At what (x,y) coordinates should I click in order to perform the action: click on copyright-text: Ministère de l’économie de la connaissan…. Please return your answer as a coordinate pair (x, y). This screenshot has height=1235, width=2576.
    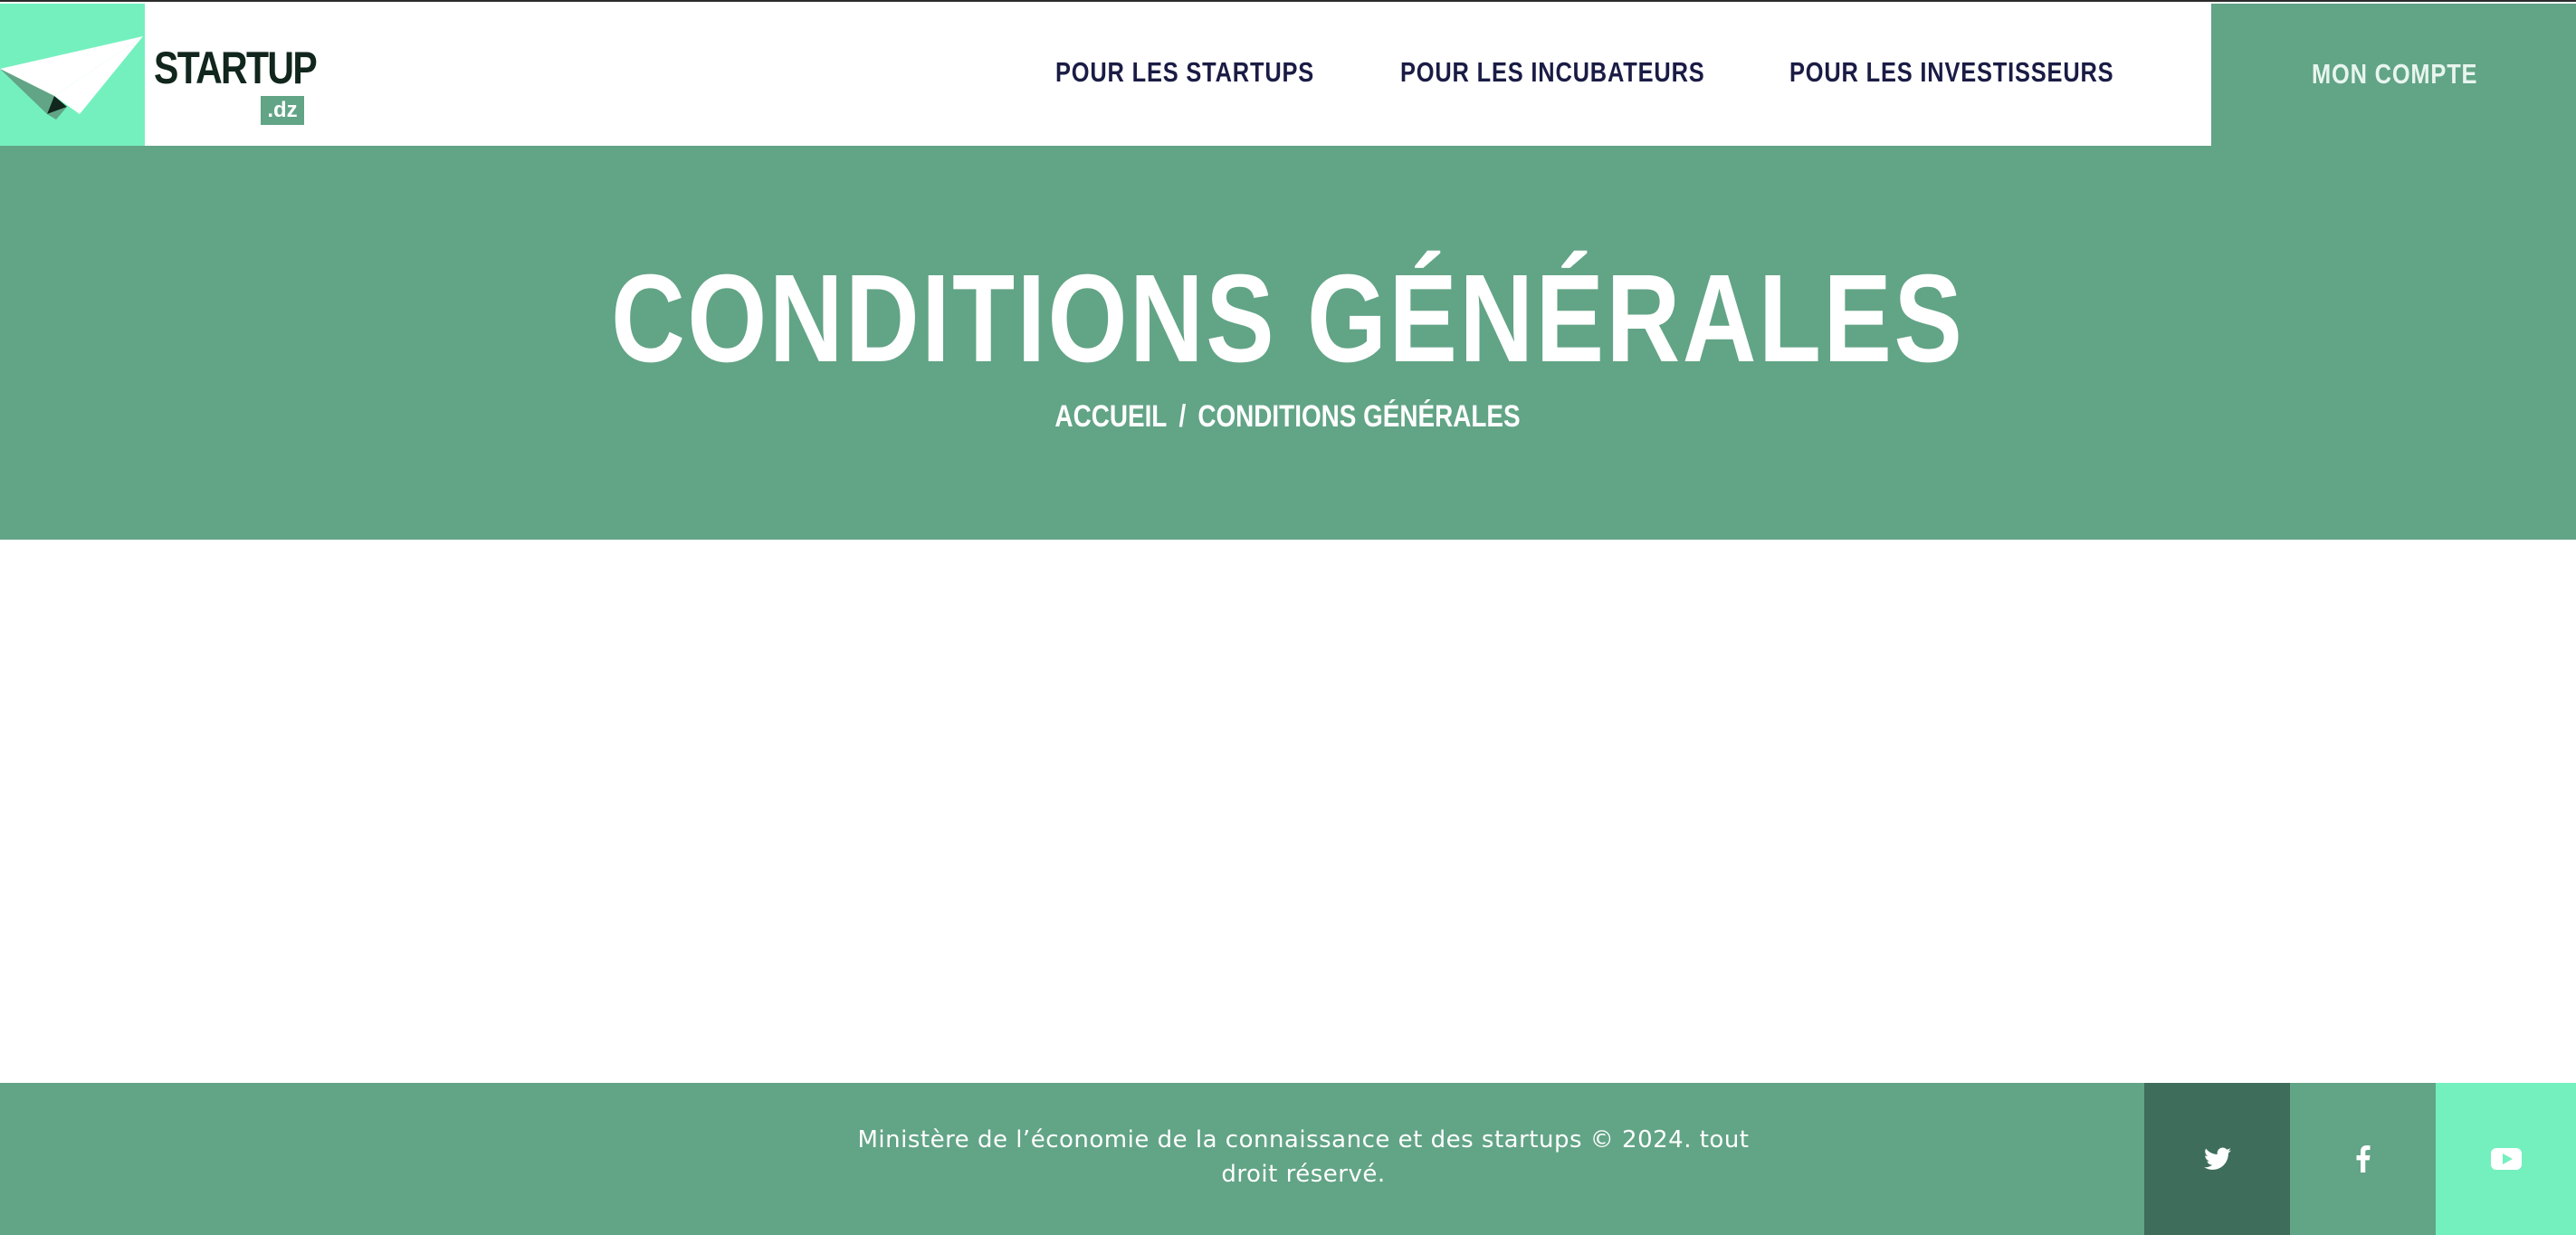
    Looking at the image, I should click on (1303, 1157).